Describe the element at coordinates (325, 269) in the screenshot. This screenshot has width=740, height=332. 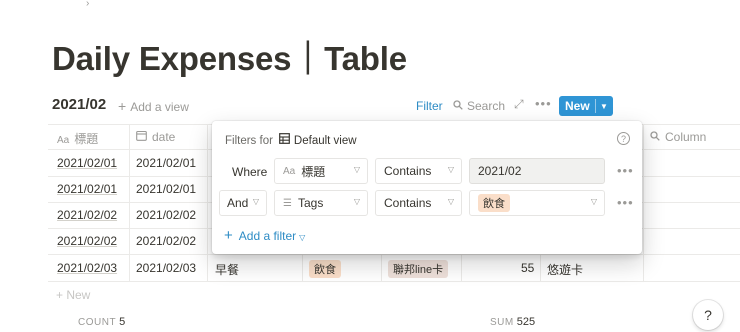
I see `category-tag: 飲食` at that location.